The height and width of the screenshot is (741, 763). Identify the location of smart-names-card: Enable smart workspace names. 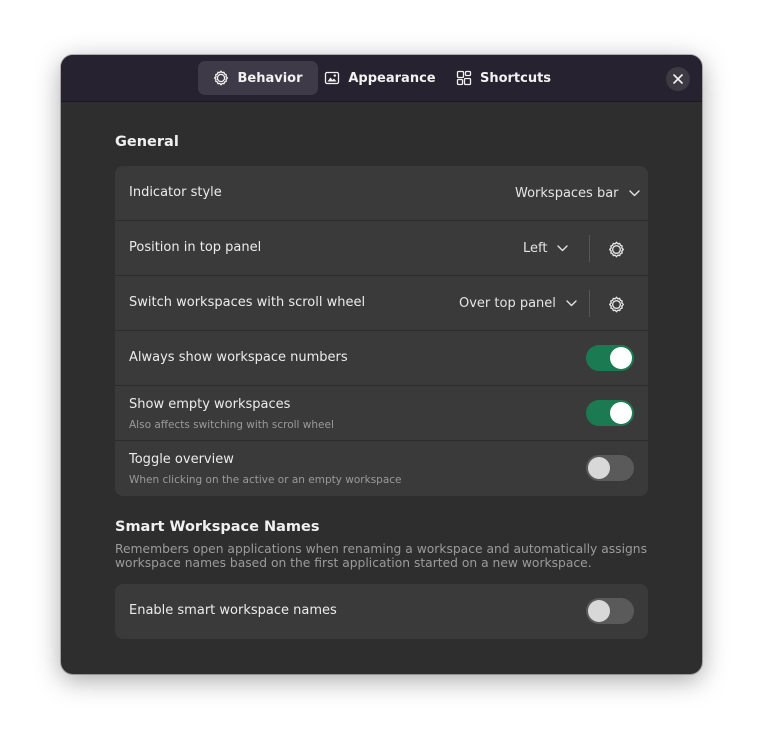
(381, 611).